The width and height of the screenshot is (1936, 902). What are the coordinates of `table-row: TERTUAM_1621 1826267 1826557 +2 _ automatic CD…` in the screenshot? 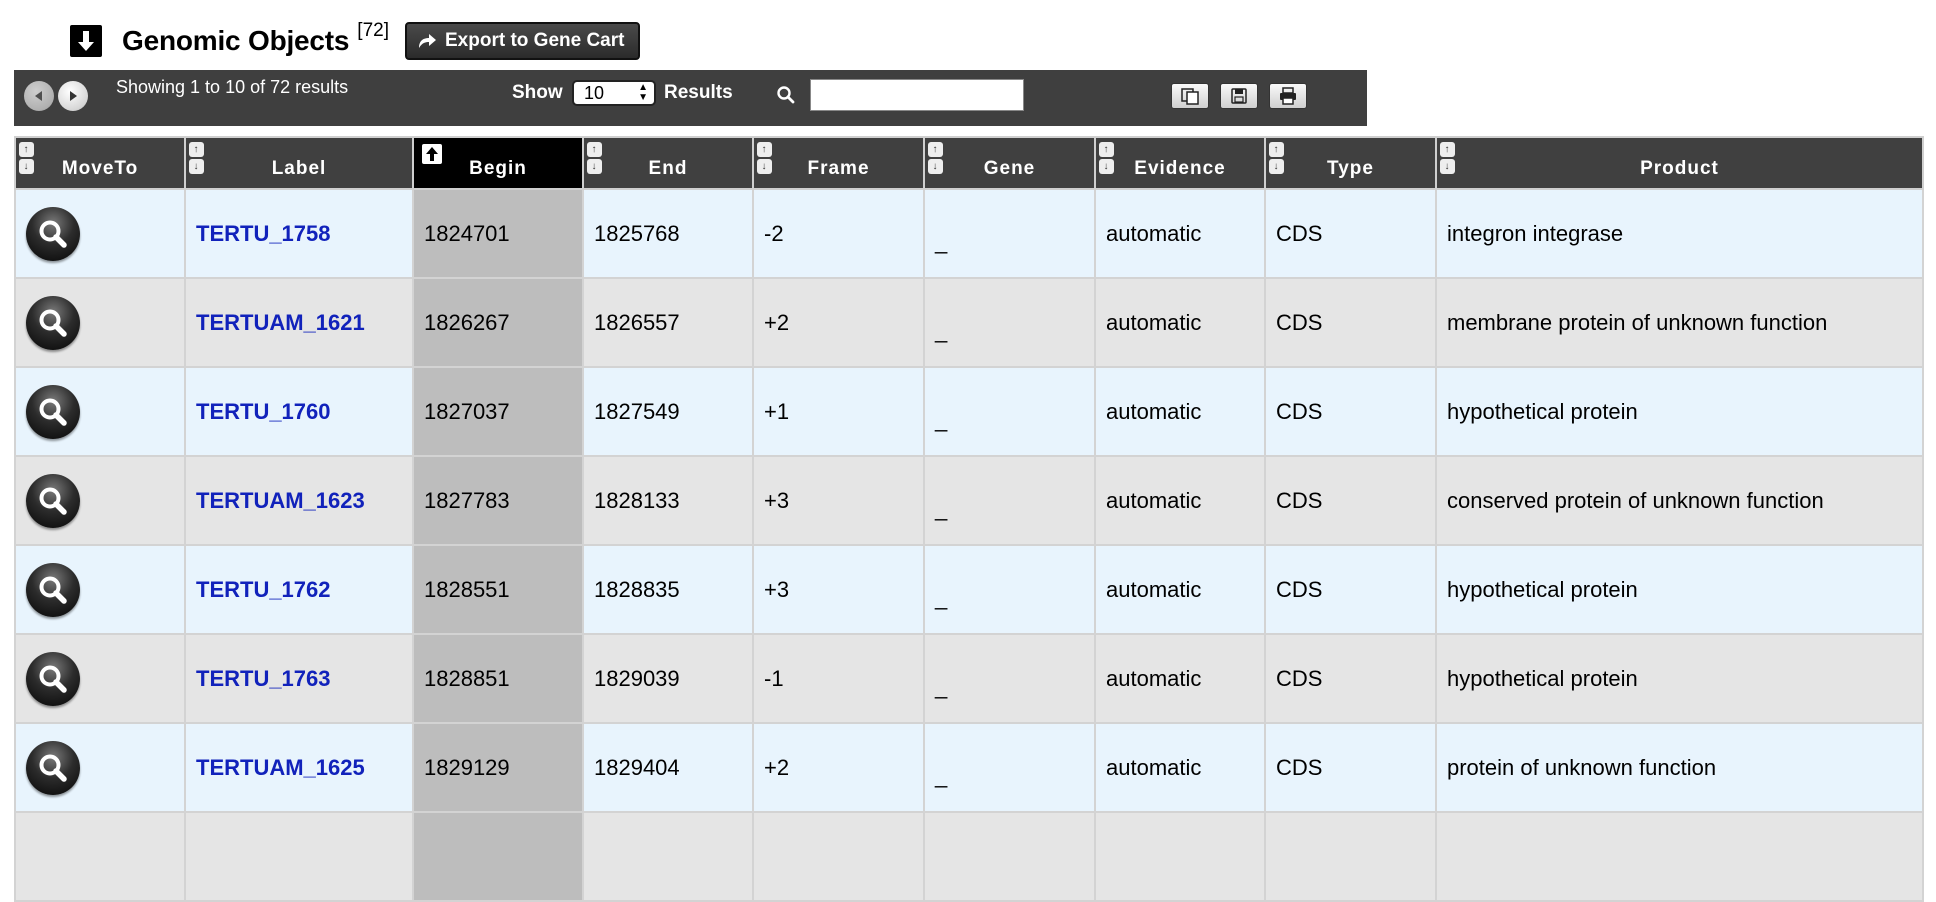 It's located at (969, 322).